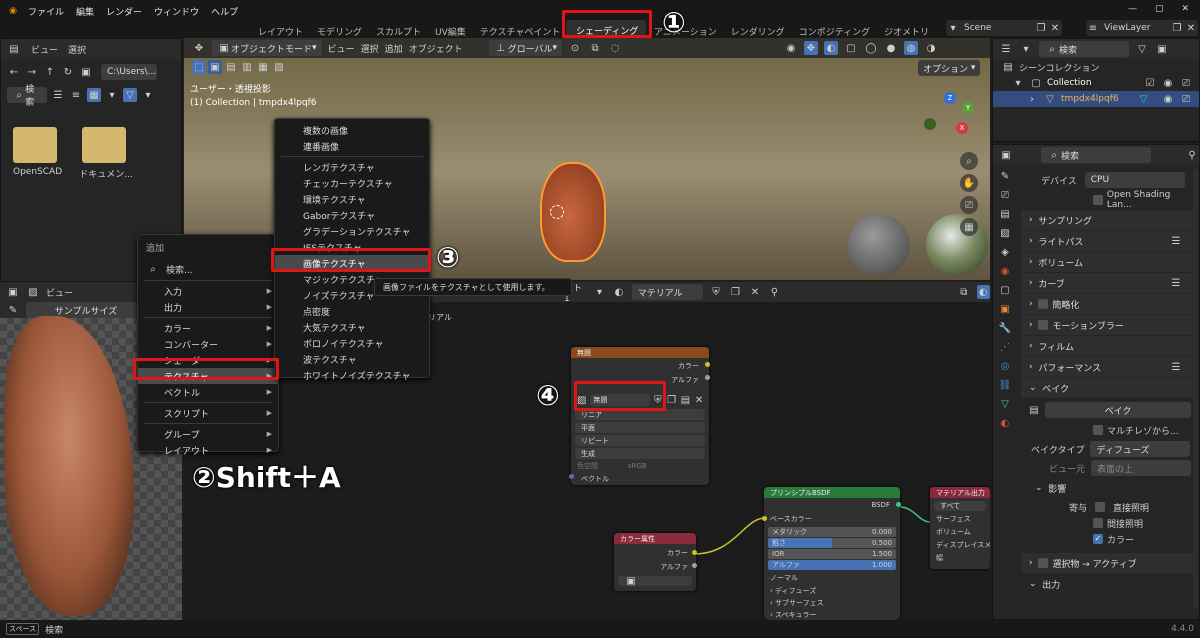 The height and width of the screenshot is (638, 1200). What do you see at coordinates (208, 328) in the screenshot?
I see `menu-item-color: カラー ▶` at bounding box center [208, 328].